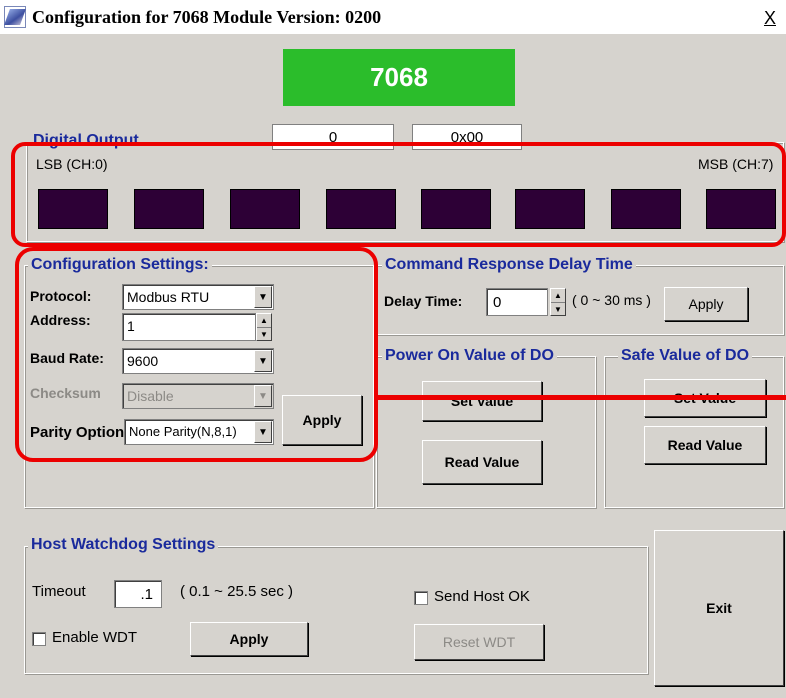  Describe the element at coordinates (685, 356) in the screenshot. I see `safe-value-legend: Safe Value of DO` at that location.